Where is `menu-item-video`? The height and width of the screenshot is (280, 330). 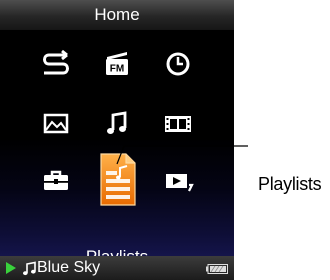
menu-item-video is located at coordinates (178, 124).